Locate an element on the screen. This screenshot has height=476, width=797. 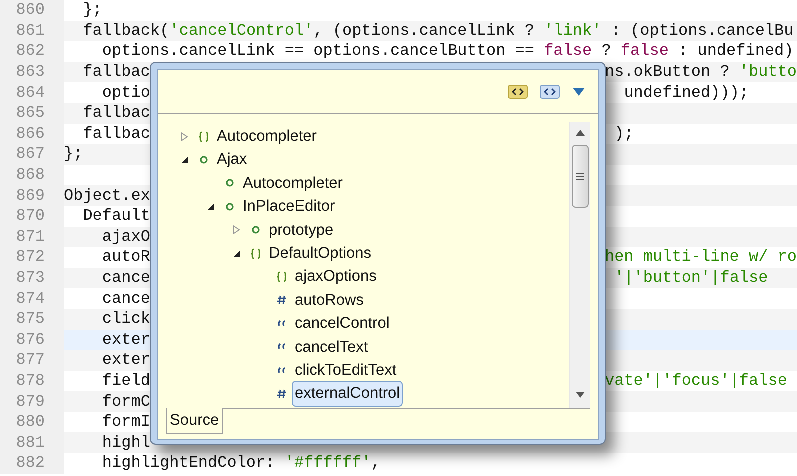
line-number: 866 is located at coordinates (30, 134).